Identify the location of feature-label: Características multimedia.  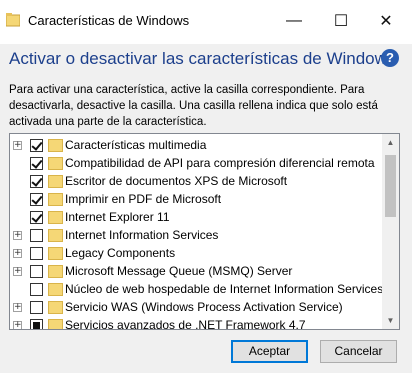
(136, 145).